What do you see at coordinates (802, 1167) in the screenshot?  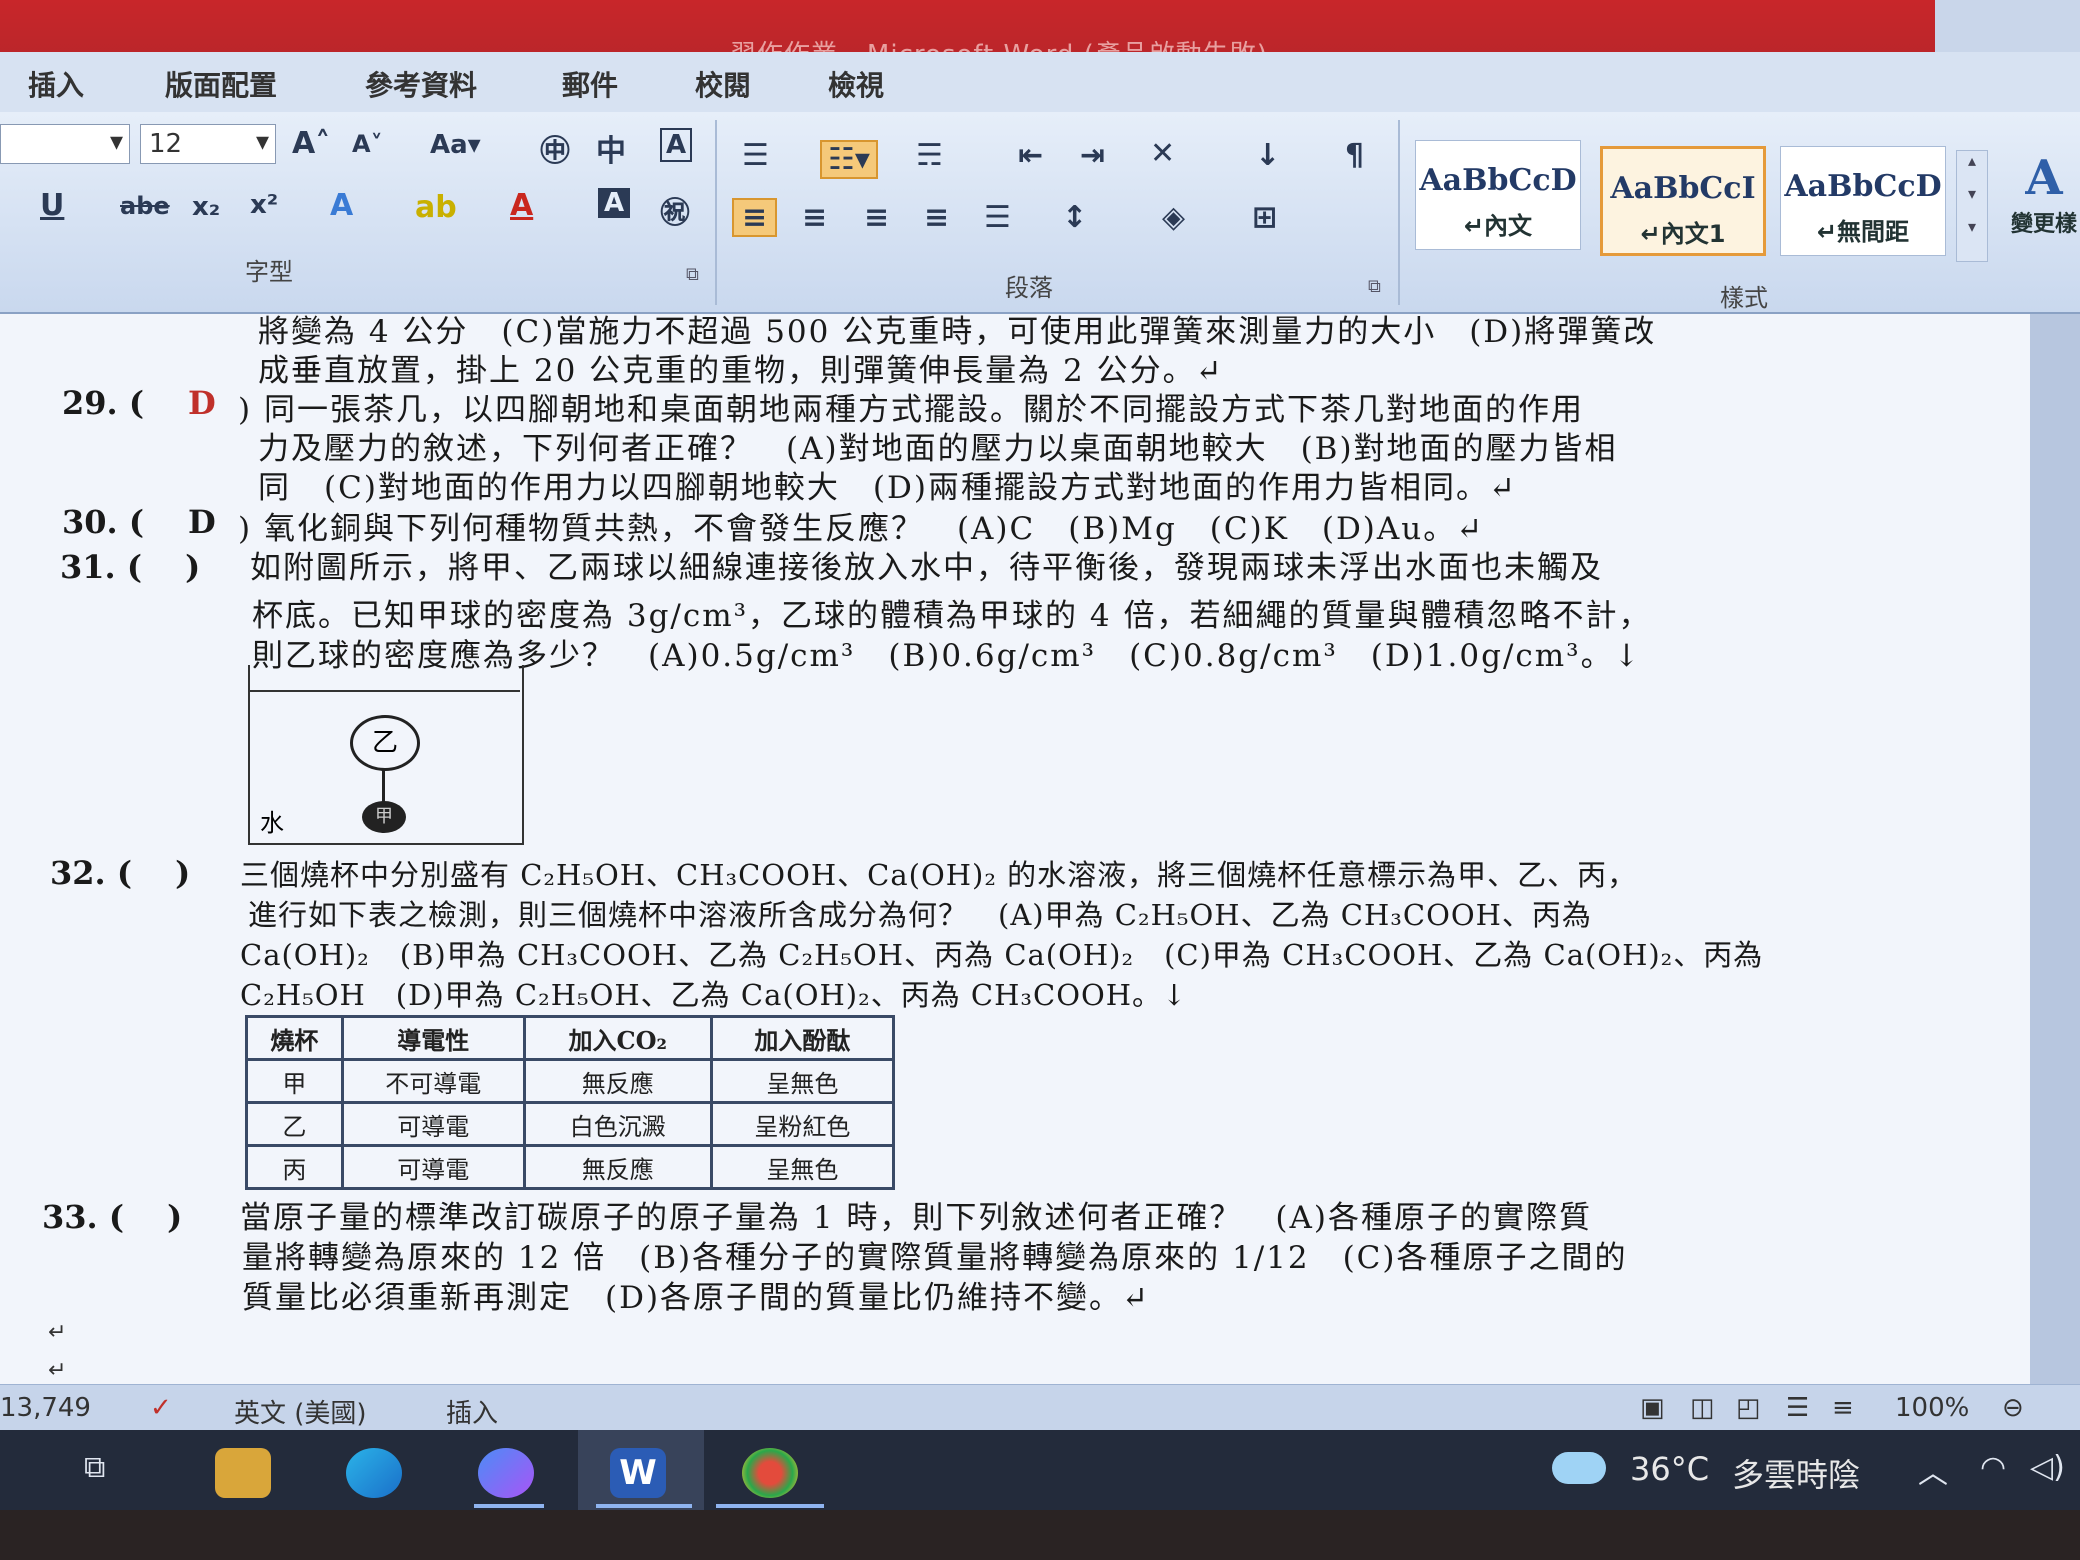 I see `table-cell: 呈無色` at bounding box center [802, 1167].